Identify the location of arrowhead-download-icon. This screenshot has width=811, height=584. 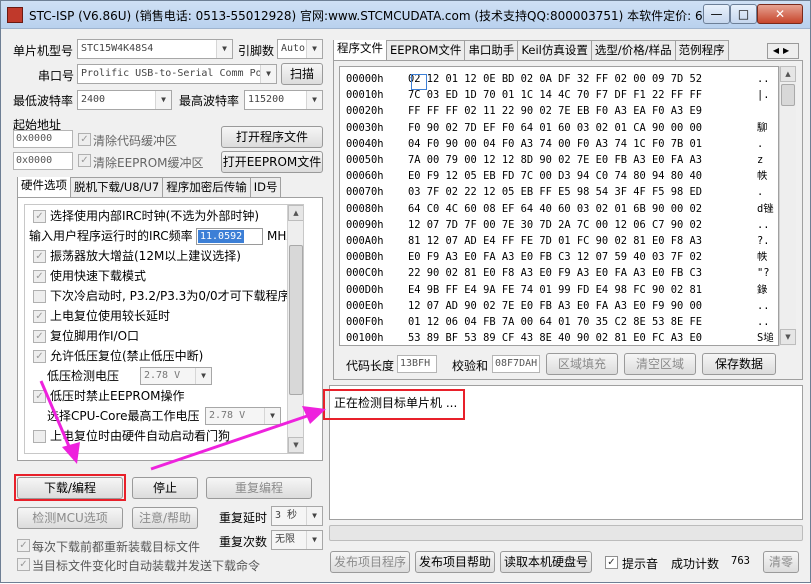
(71, 453).